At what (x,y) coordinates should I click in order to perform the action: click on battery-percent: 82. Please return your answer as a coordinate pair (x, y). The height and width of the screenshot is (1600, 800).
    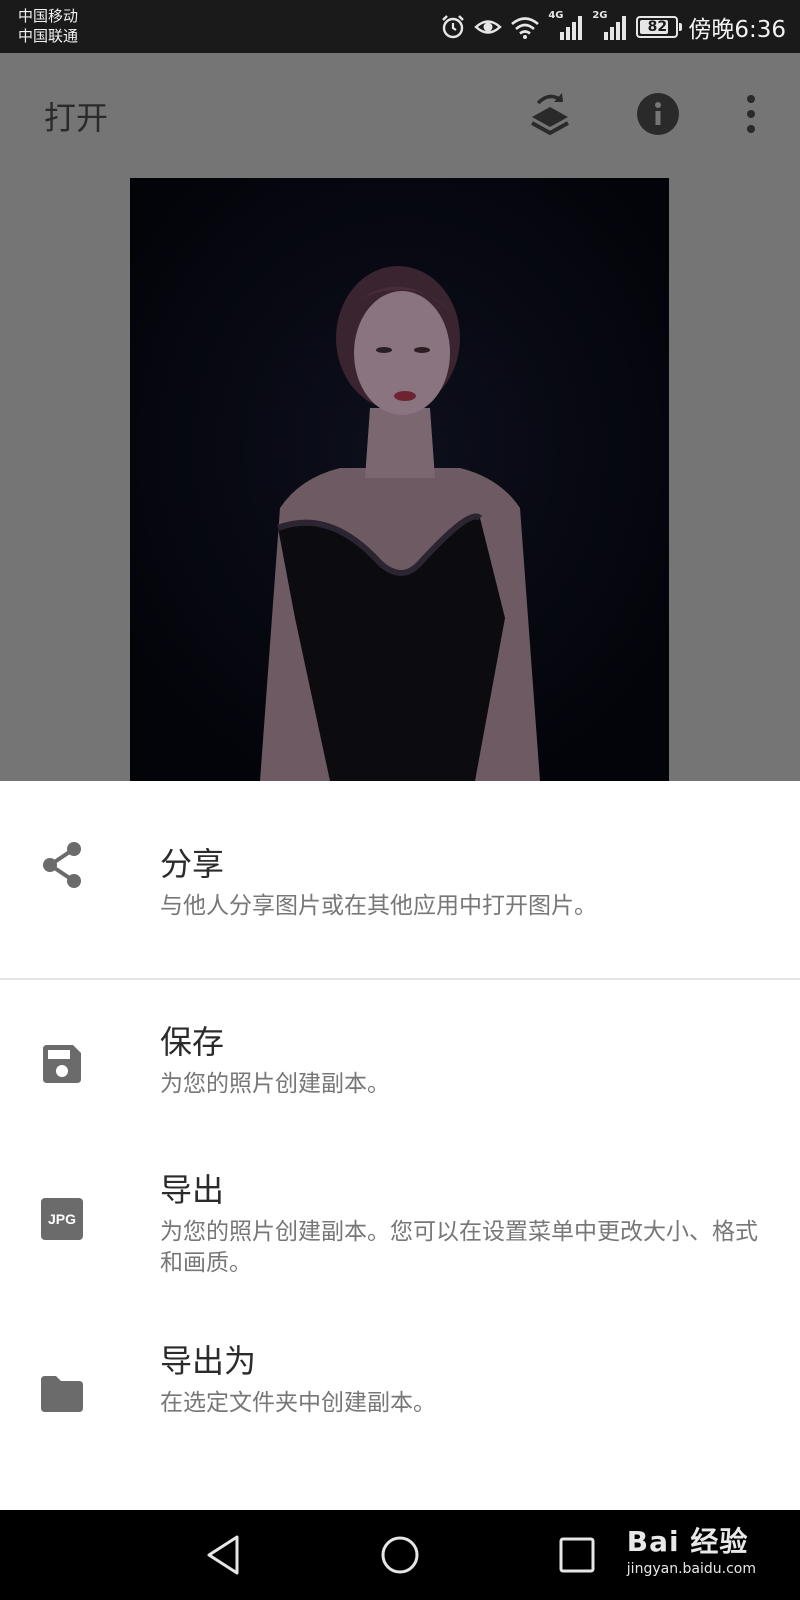
    Looking at the image, I should click on (657, 27).